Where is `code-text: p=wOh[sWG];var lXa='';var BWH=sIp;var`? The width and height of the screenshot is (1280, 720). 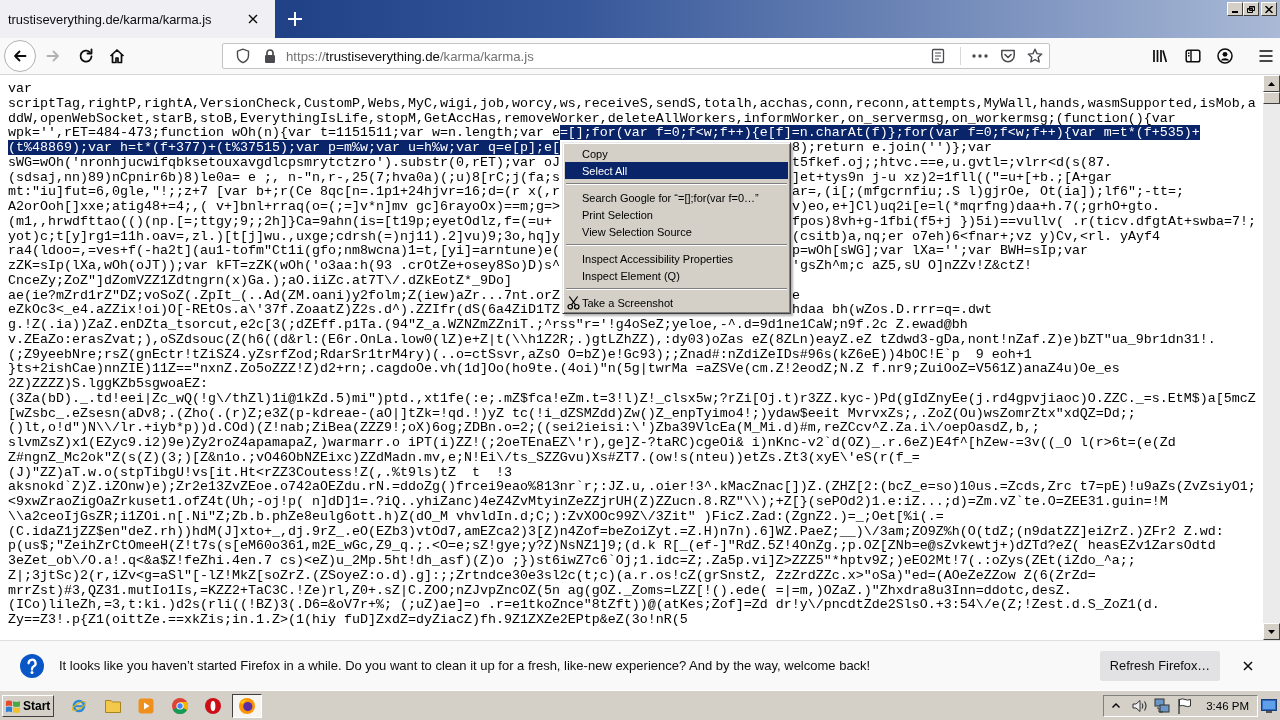 code-text: p=wOh[sWG];var lXa='';var BWH=sIp;var is located at coordinates (940, 251).